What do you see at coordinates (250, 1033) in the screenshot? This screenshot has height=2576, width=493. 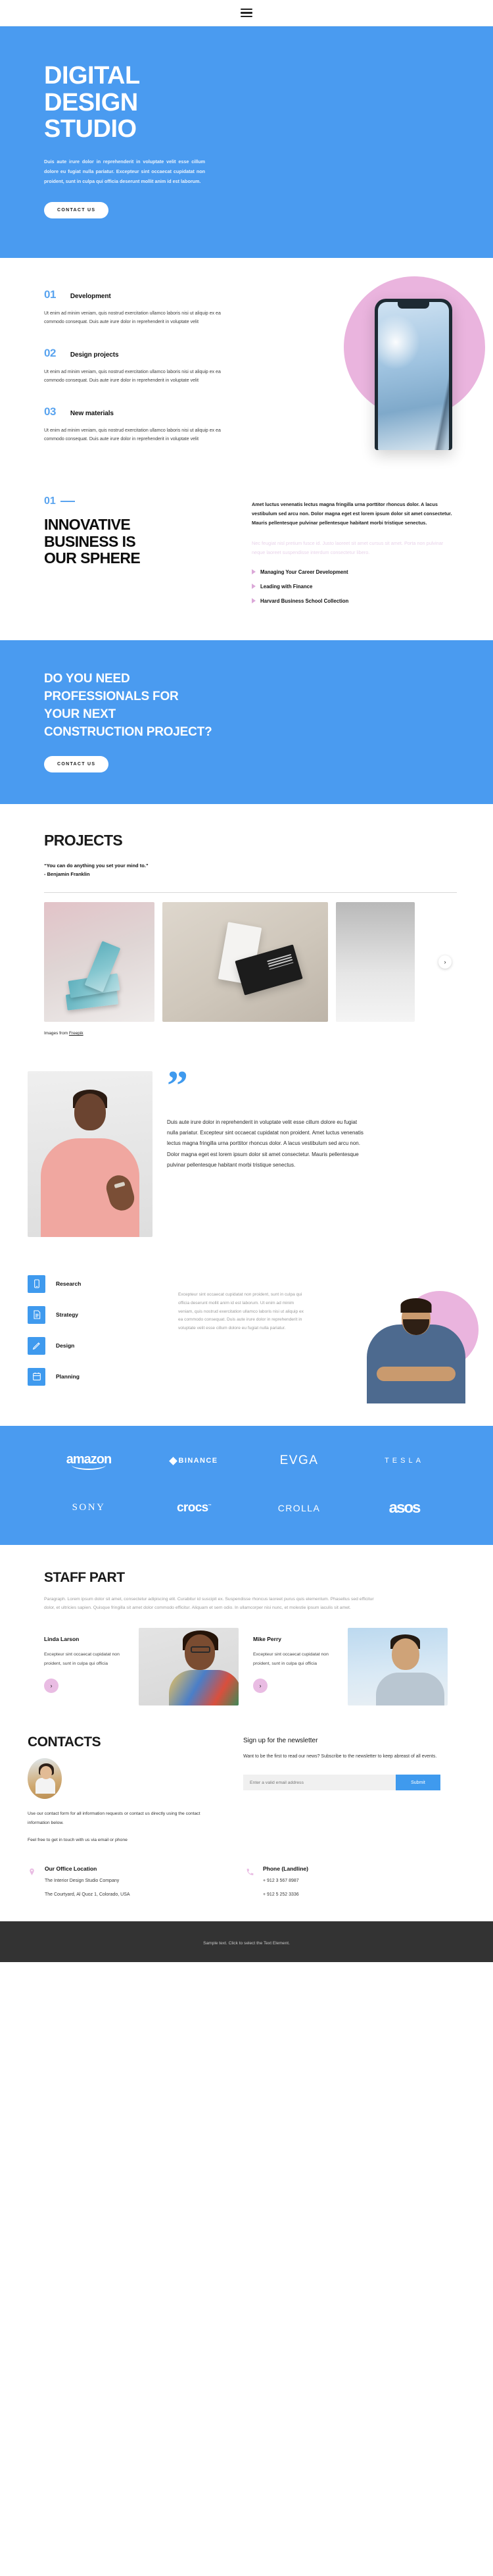 I see `projects-image-credit: Images from Freepik` at bounding box center [250, 1033].